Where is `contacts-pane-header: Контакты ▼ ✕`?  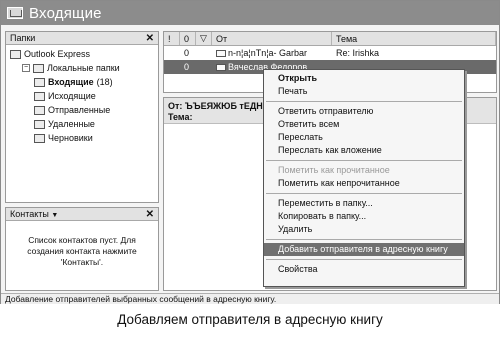 contacts-pane-header: Контакты ▼ ✕ is located at coordinates (82, 214).